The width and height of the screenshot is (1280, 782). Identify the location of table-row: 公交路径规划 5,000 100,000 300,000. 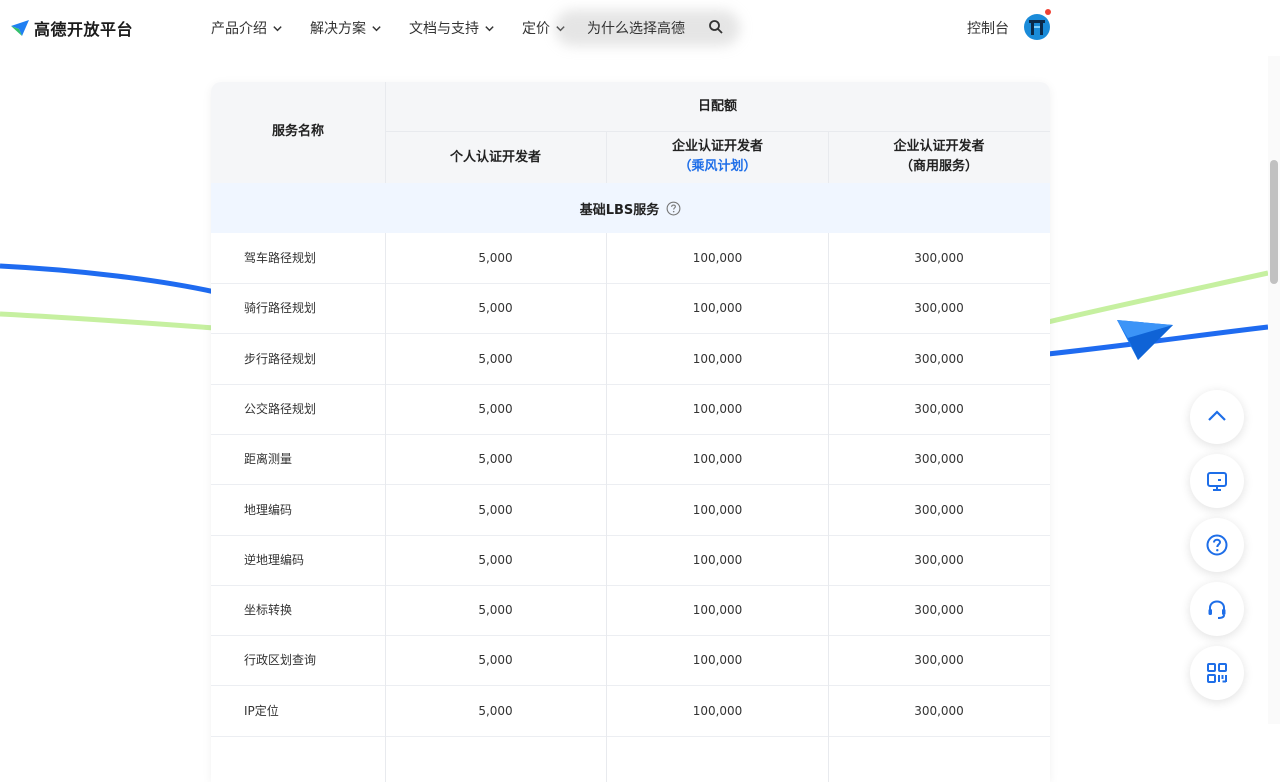
(630, 409).